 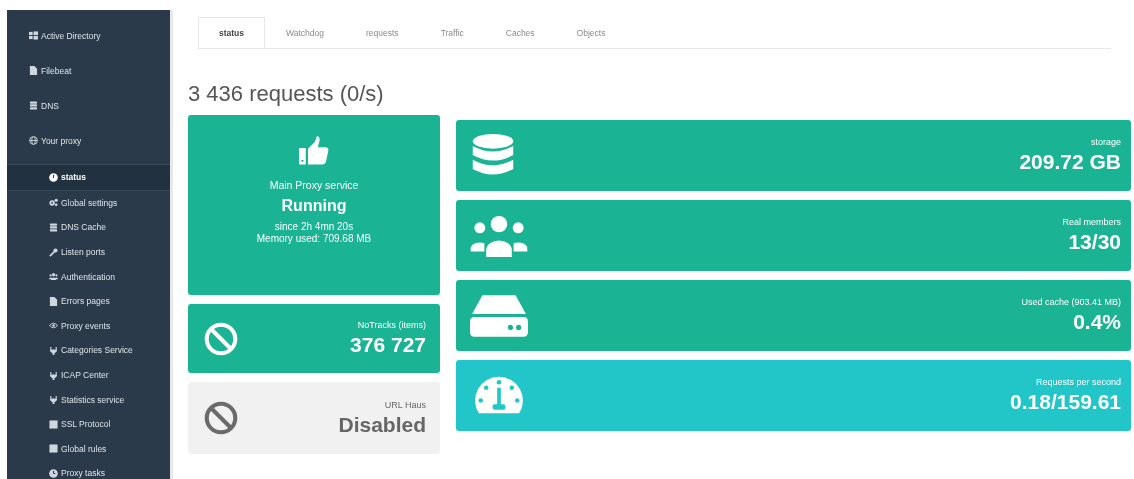 What do you see at coordinates (232, 32) in the screenshot?
I see `tab: status` at bounding box center [232, 32].